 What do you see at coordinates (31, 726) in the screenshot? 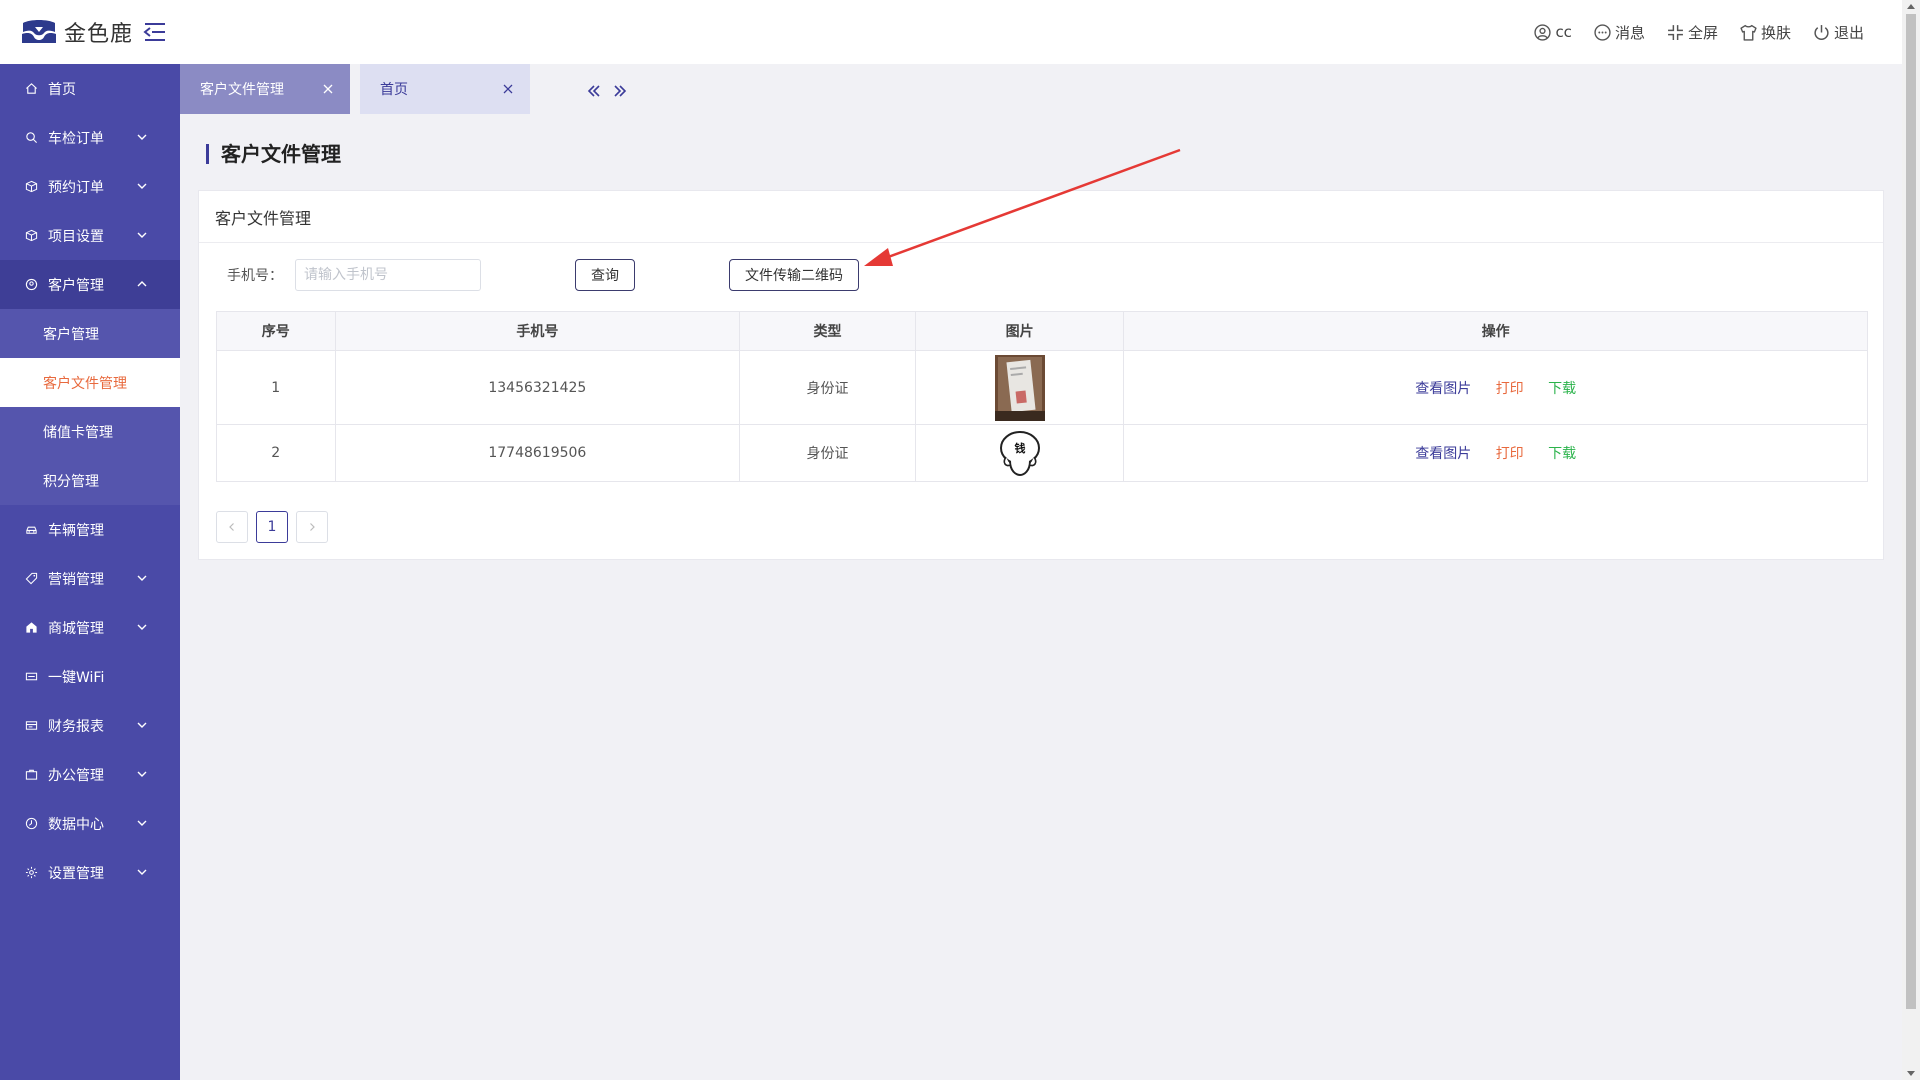
I see `report-icon` at bounding box center [31, 726].